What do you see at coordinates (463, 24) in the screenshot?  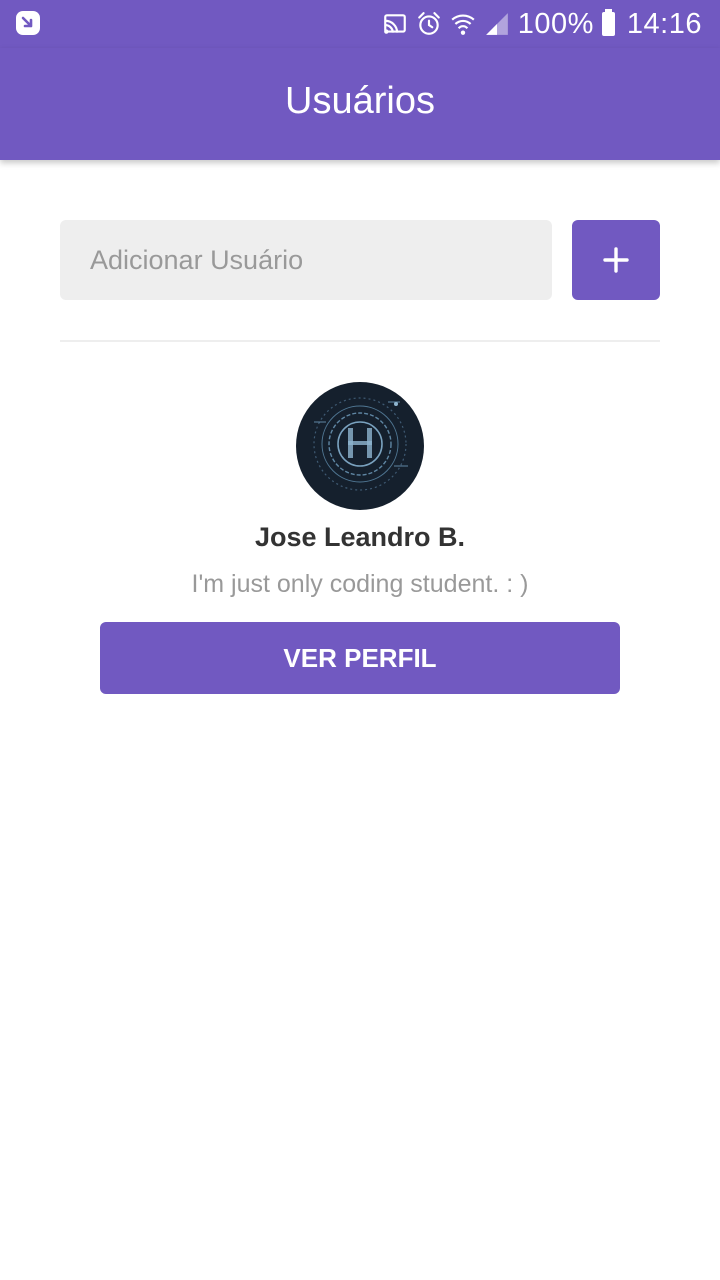 I see `wifi-icon` at bounding box center [463, 24].